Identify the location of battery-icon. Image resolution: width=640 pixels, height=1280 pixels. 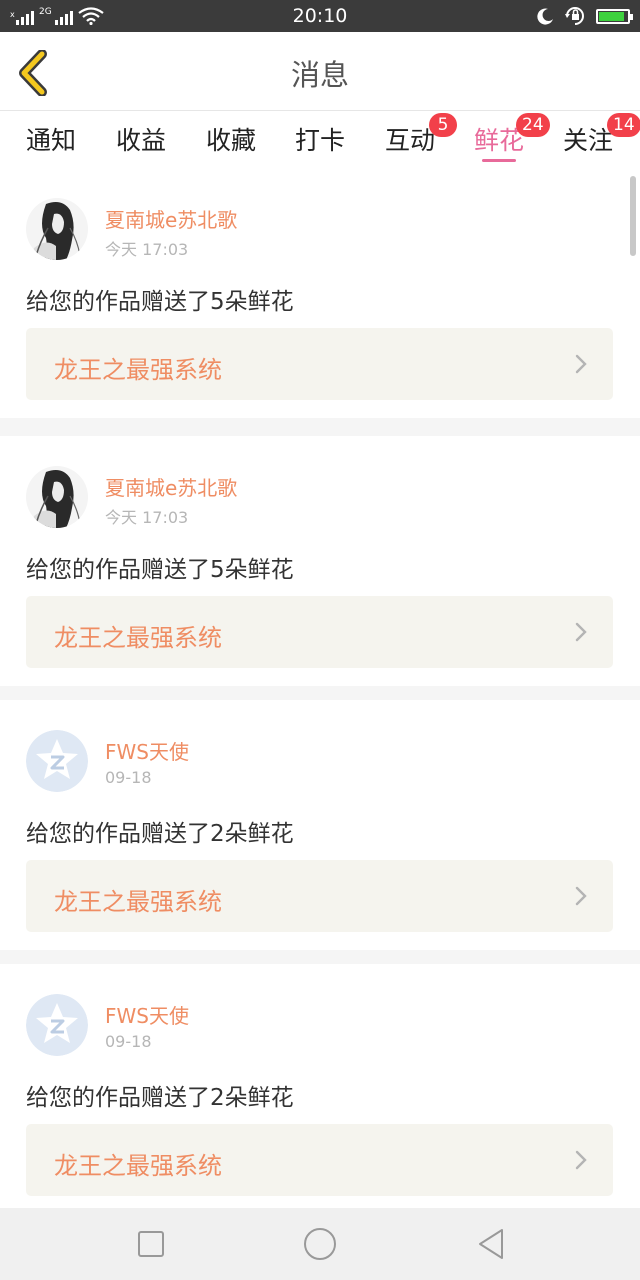
(614, 16).